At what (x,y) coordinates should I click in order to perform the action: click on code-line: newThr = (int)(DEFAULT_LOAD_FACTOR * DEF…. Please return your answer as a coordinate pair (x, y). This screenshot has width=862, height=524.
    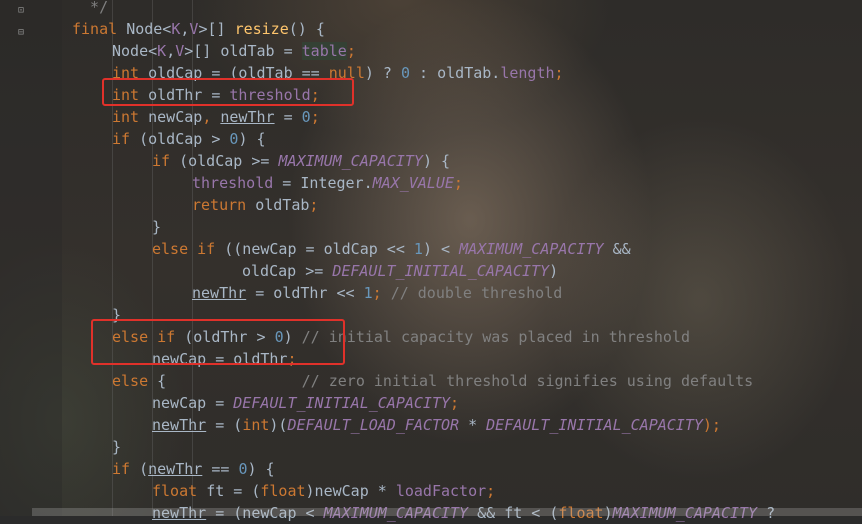
    Looking at the image, I should click on (436, 425).